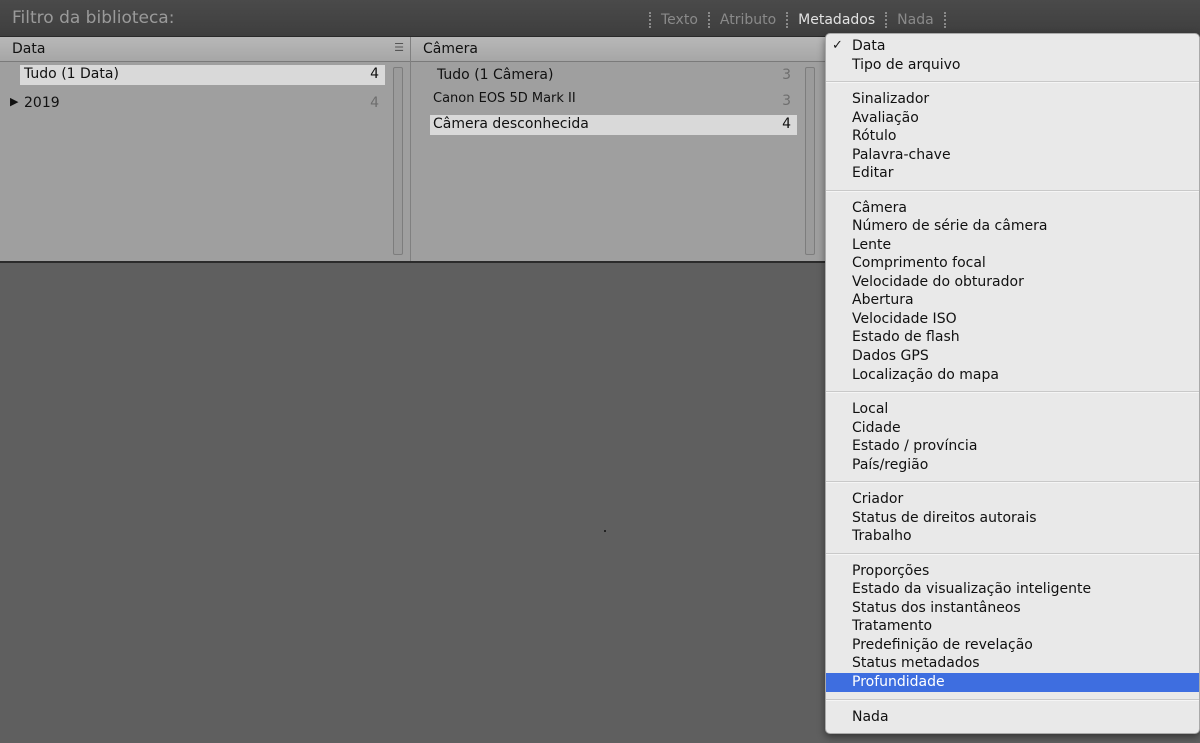  Describe the element at coordinates (890, 99) in the screenshot. I see `menu-item-sinalizador: Sinalizador` at that location.